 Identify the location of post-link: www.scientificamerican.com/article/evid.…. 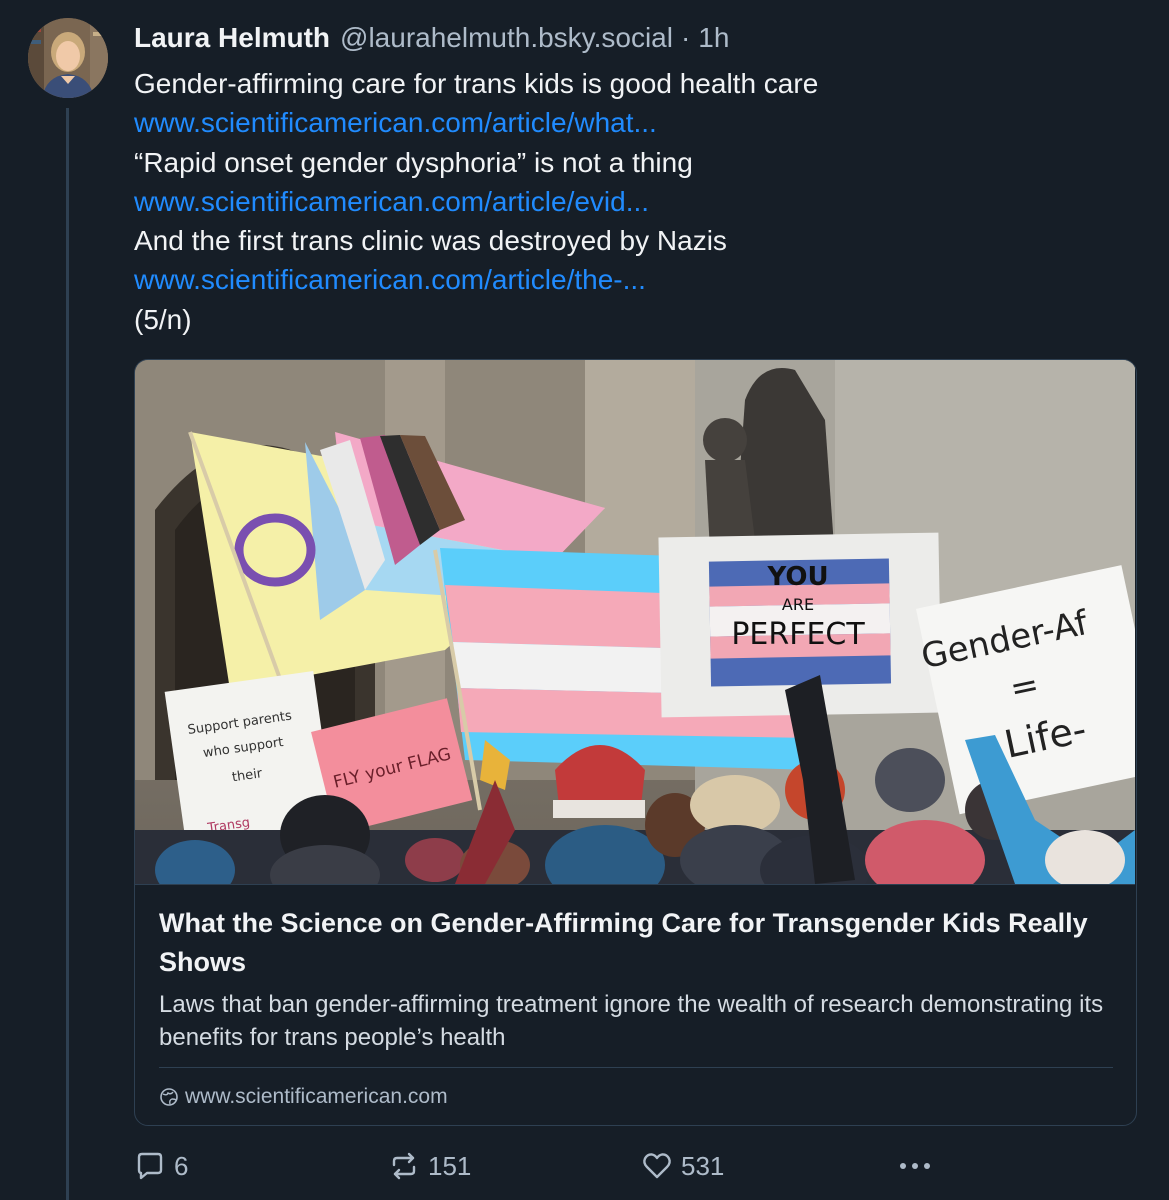
(634, 201).